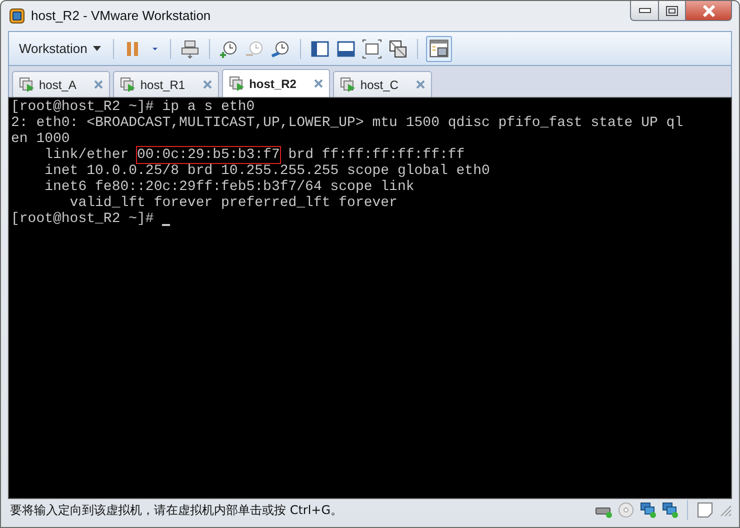 The width and height of the screenshot is (740, 528). What do you see at coordinates (725, 510) in the screenshot?
I see `resize-grip-icon` at bounding box center [725, 510].